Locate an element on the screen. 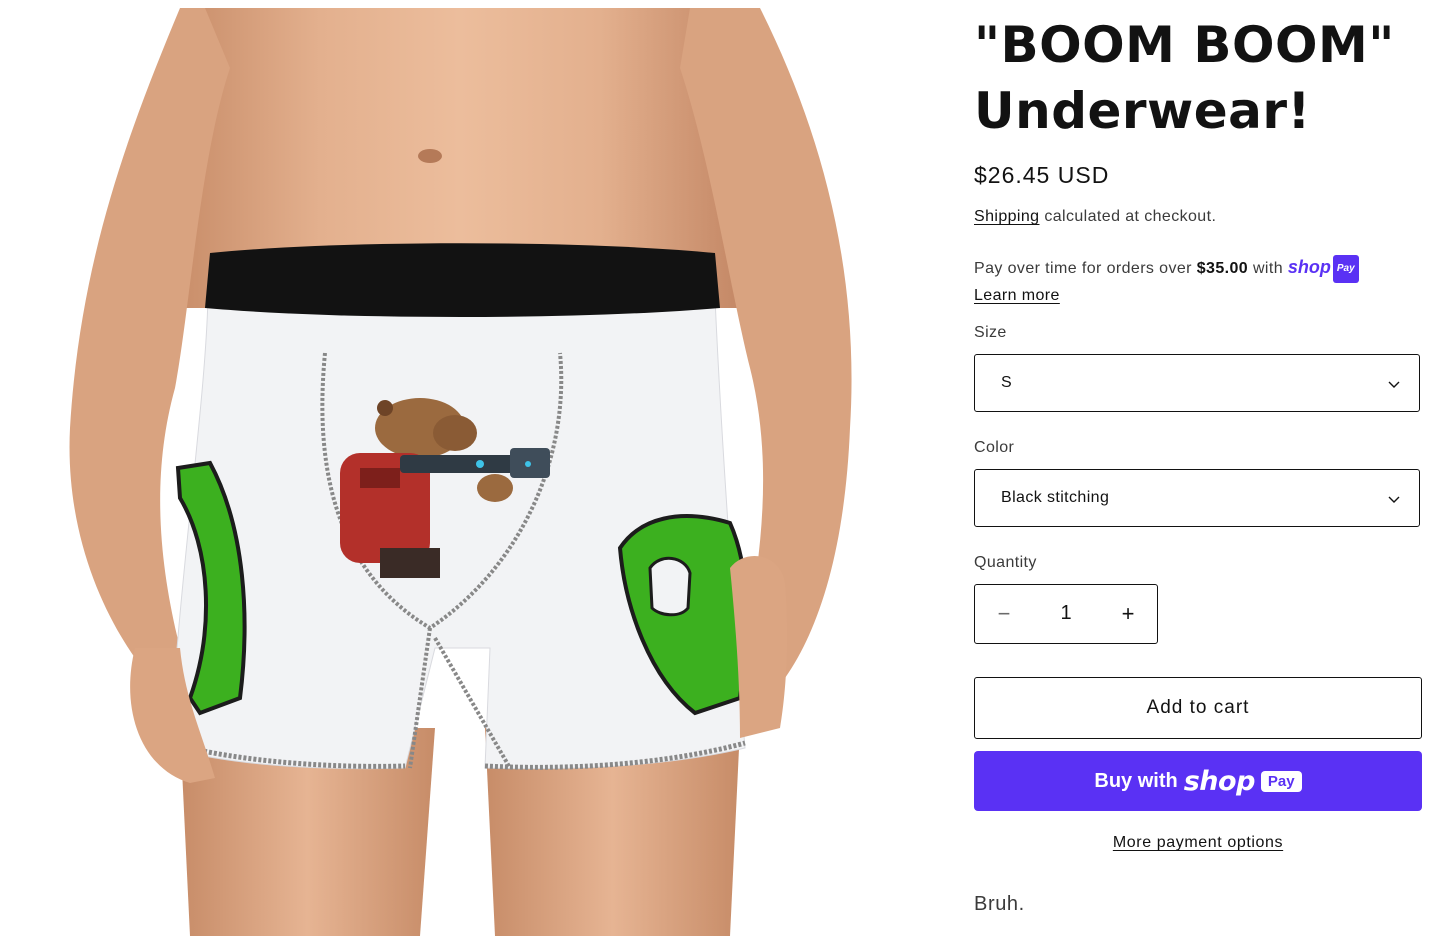 Image resolution: width=1456 pixels, height=948 pixels. decrease-quantity-button: − is located at coordinates (1004, 614).